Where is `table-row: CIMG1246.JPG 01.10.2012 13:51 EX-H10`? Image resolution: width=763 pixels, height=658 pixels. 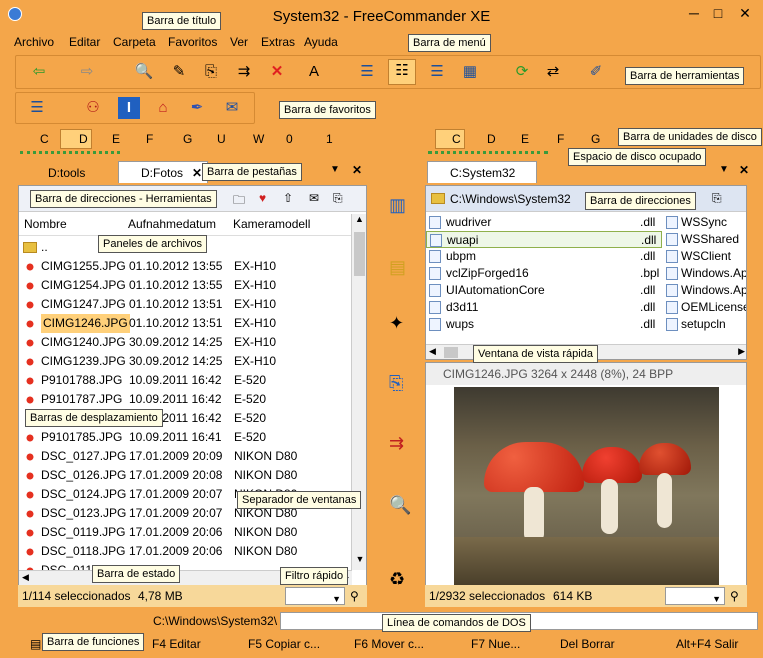
table-row: CIMG1246.JPG 01.10.2012 13:51 EX-H10 is located at coordinates (185, 323).